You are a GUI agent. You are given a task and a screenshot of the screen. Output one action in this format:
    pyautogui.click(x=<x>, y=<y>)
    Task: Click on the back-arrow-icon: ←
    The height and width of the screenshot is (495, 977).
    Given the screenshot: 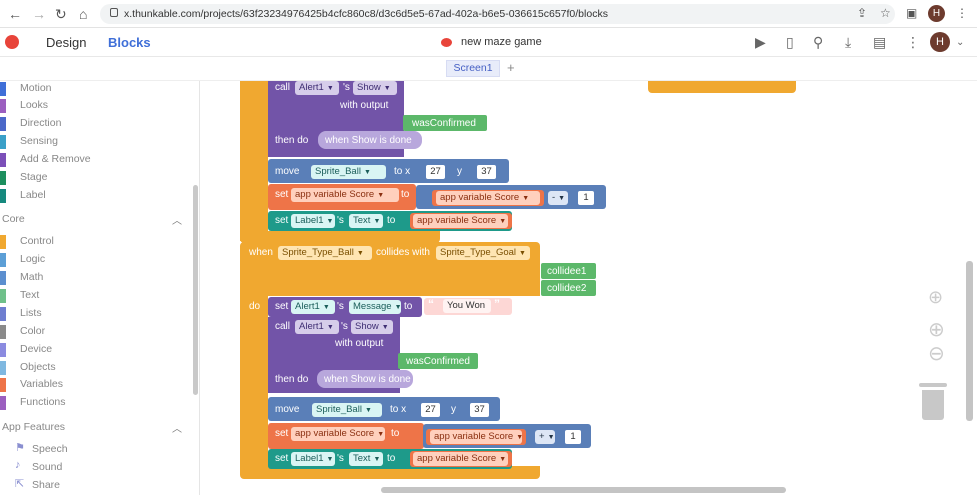 What is the action you would take?
    pyautogui.click(x=15, y=14)
    